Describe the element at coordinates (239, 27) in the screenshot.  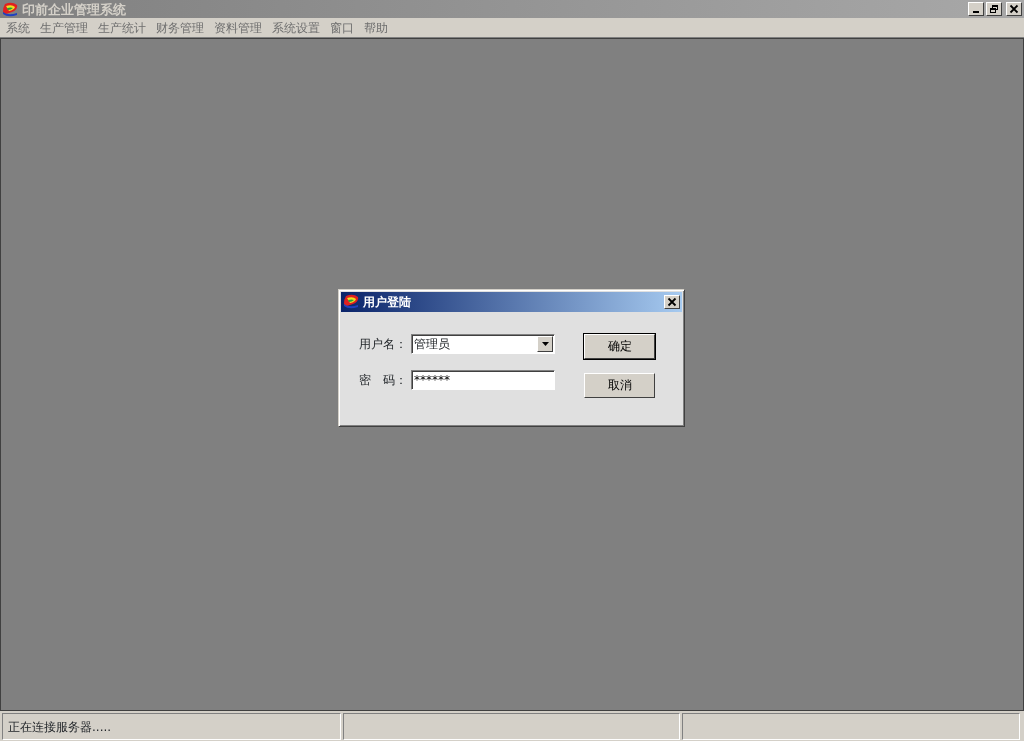
I see `menu-item: 资料管理` at that location.